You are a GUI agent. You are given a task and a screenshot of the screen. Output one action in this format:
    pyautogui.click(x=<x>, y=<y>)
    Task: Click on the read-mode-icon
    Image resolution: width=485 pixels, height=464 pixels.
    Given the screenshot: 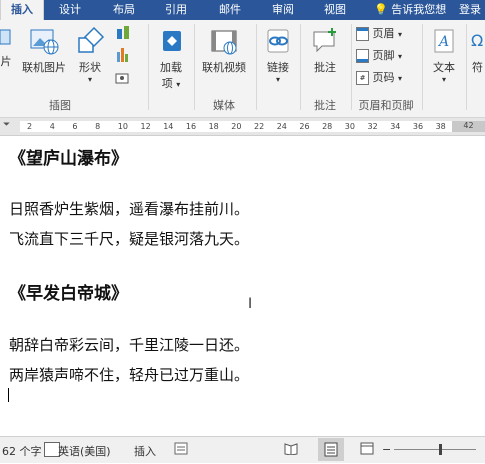 What is the action you would take?
    pyautogui.click(x=291, y=449)
    